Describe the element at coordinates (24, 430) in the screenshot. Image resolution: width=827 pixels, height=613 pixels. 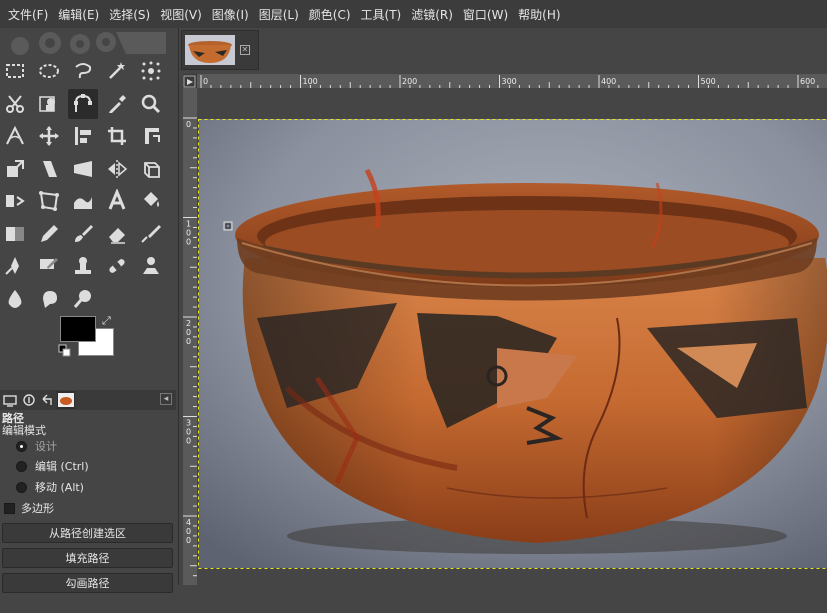
I see `edit-mode-label: 编辑模式` at that location.